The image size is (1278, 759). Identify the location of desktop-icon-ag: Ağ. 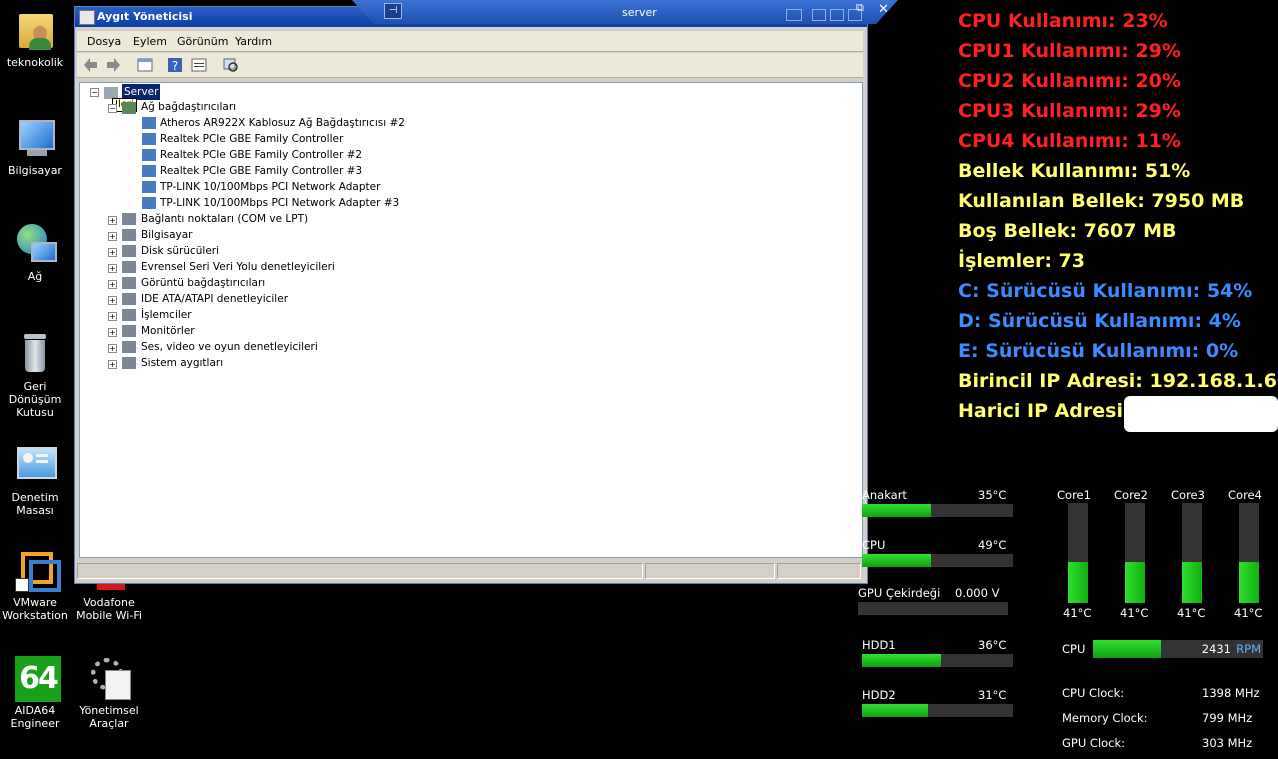
(35, 252).